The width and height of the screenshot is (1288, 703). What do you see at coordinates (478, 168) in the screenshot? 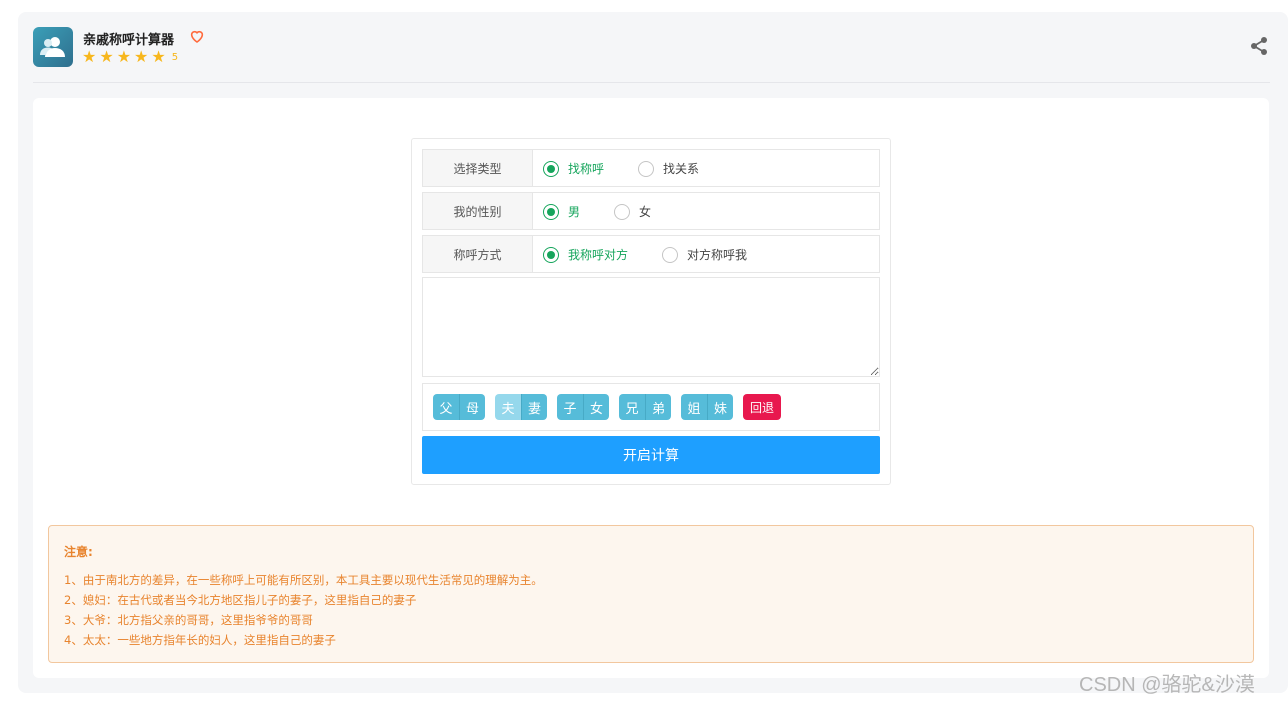
I see `row-label-type: 选择类型` at bounding box center [478, 168].